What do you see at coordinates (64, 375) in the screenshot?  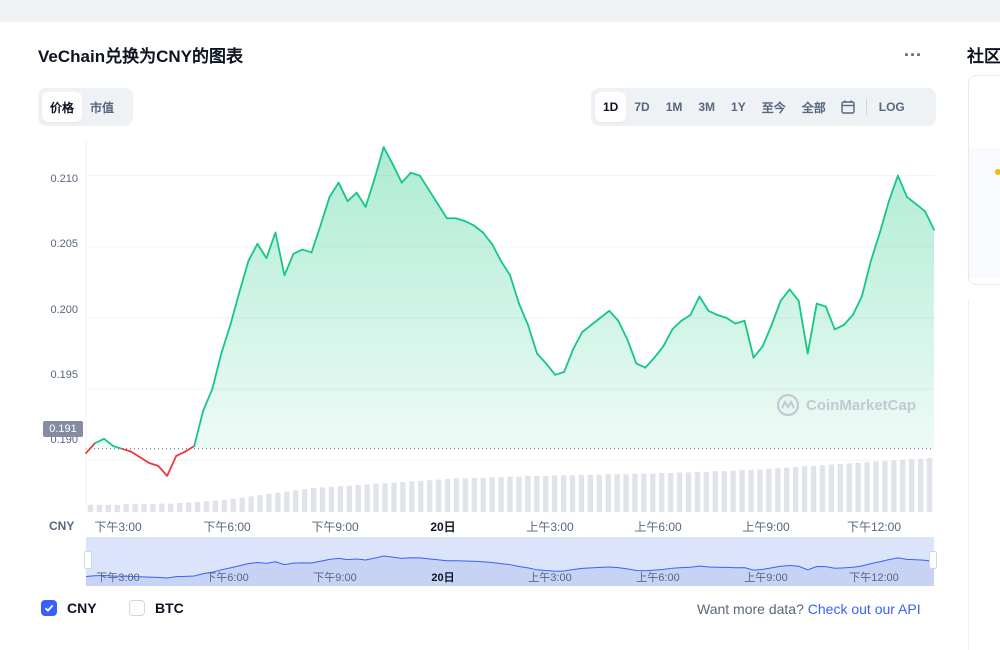 I see `y-tick-label: 0.195` at bounding box center [64, 375].